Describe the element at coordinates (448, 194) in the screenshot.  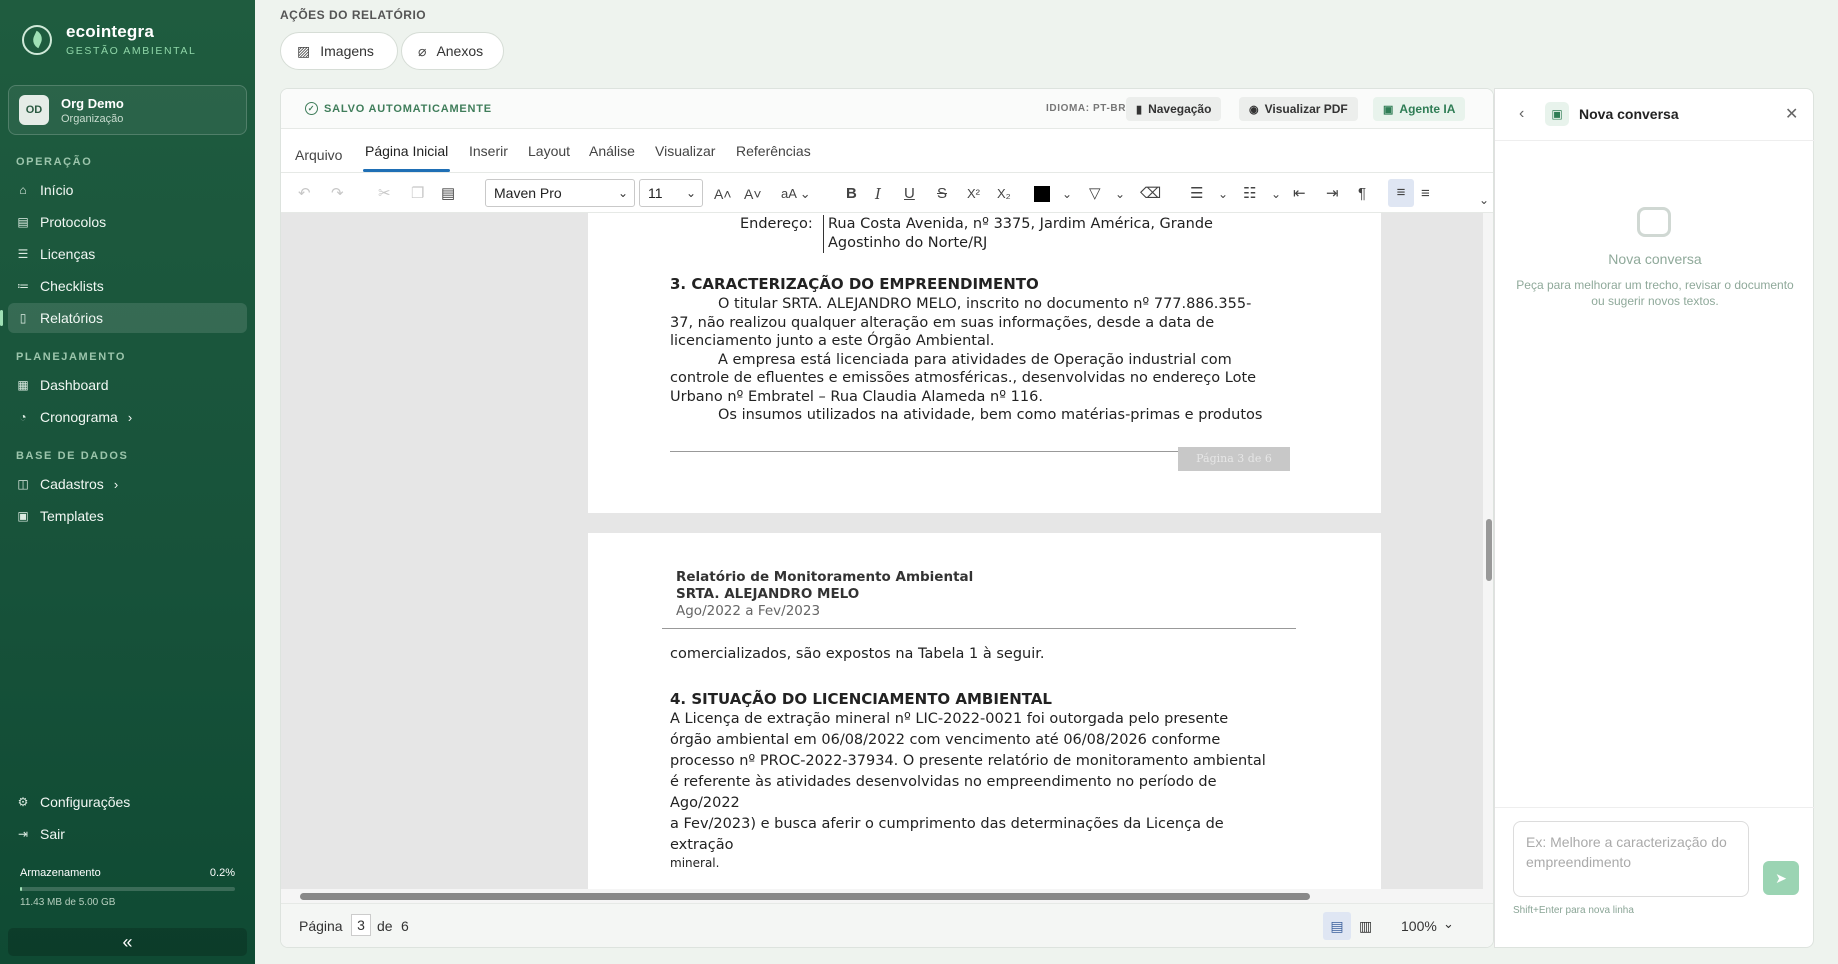
I see `paste-icon: ▤` at that location.